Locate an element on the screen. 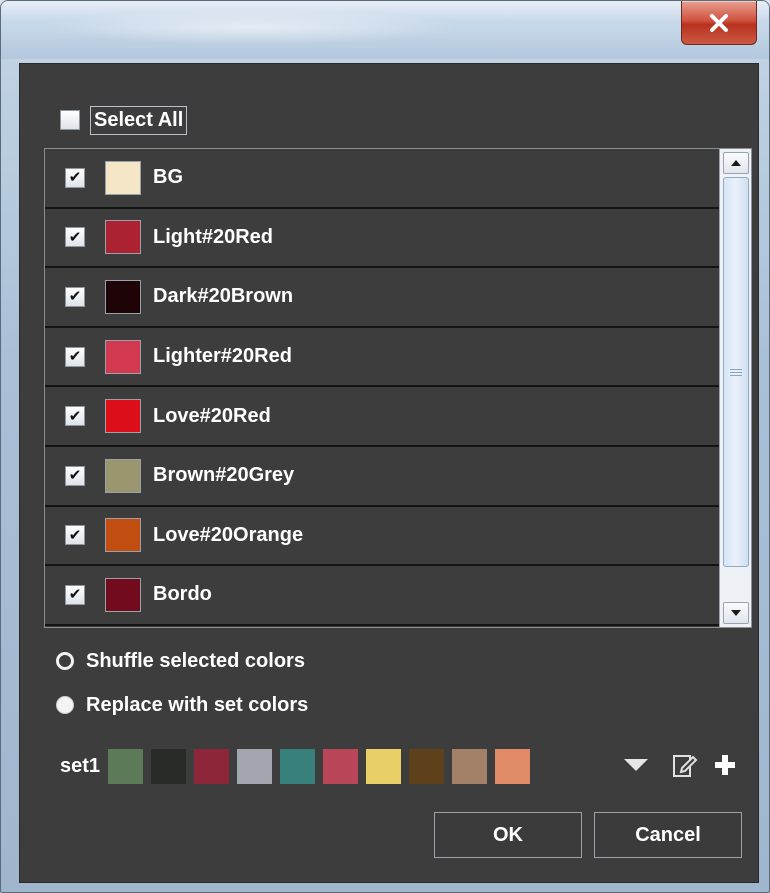 The image size is (770, 893). ok-button: OK is located at coordinates (508, 835).